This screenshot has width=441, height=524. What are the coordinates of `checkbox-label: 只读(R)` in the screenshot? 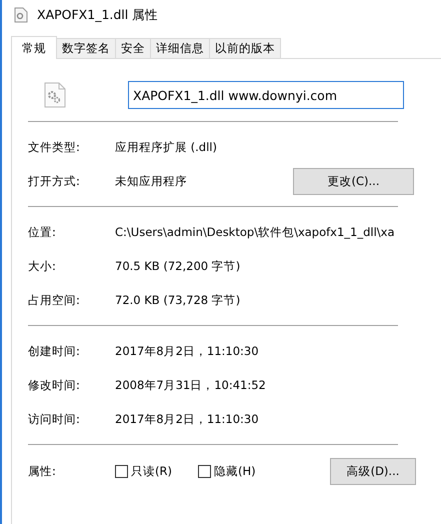 It's located at (151, 471).